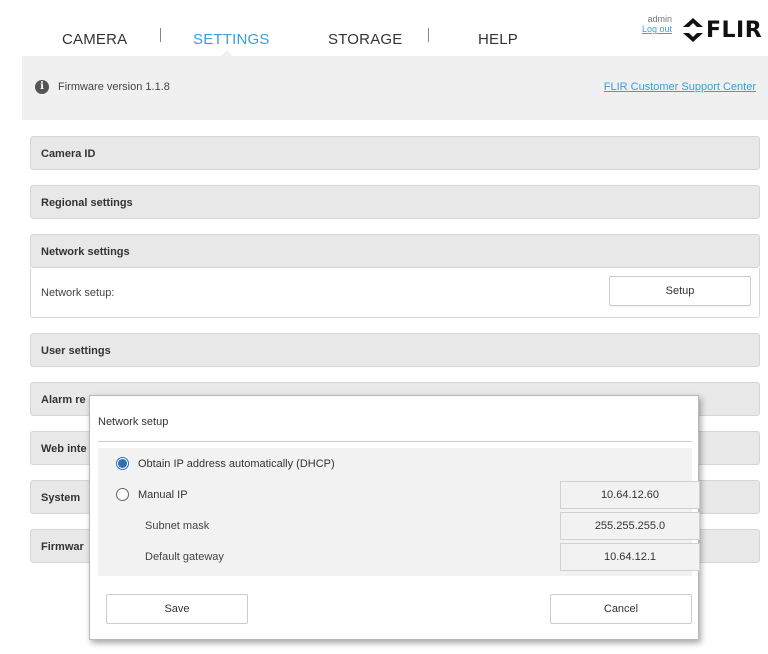 Image resolution: width=768 pixels, height=654 pixels. I want to click on manual-ip-input: 10.64.12.60, so click(630, 495).